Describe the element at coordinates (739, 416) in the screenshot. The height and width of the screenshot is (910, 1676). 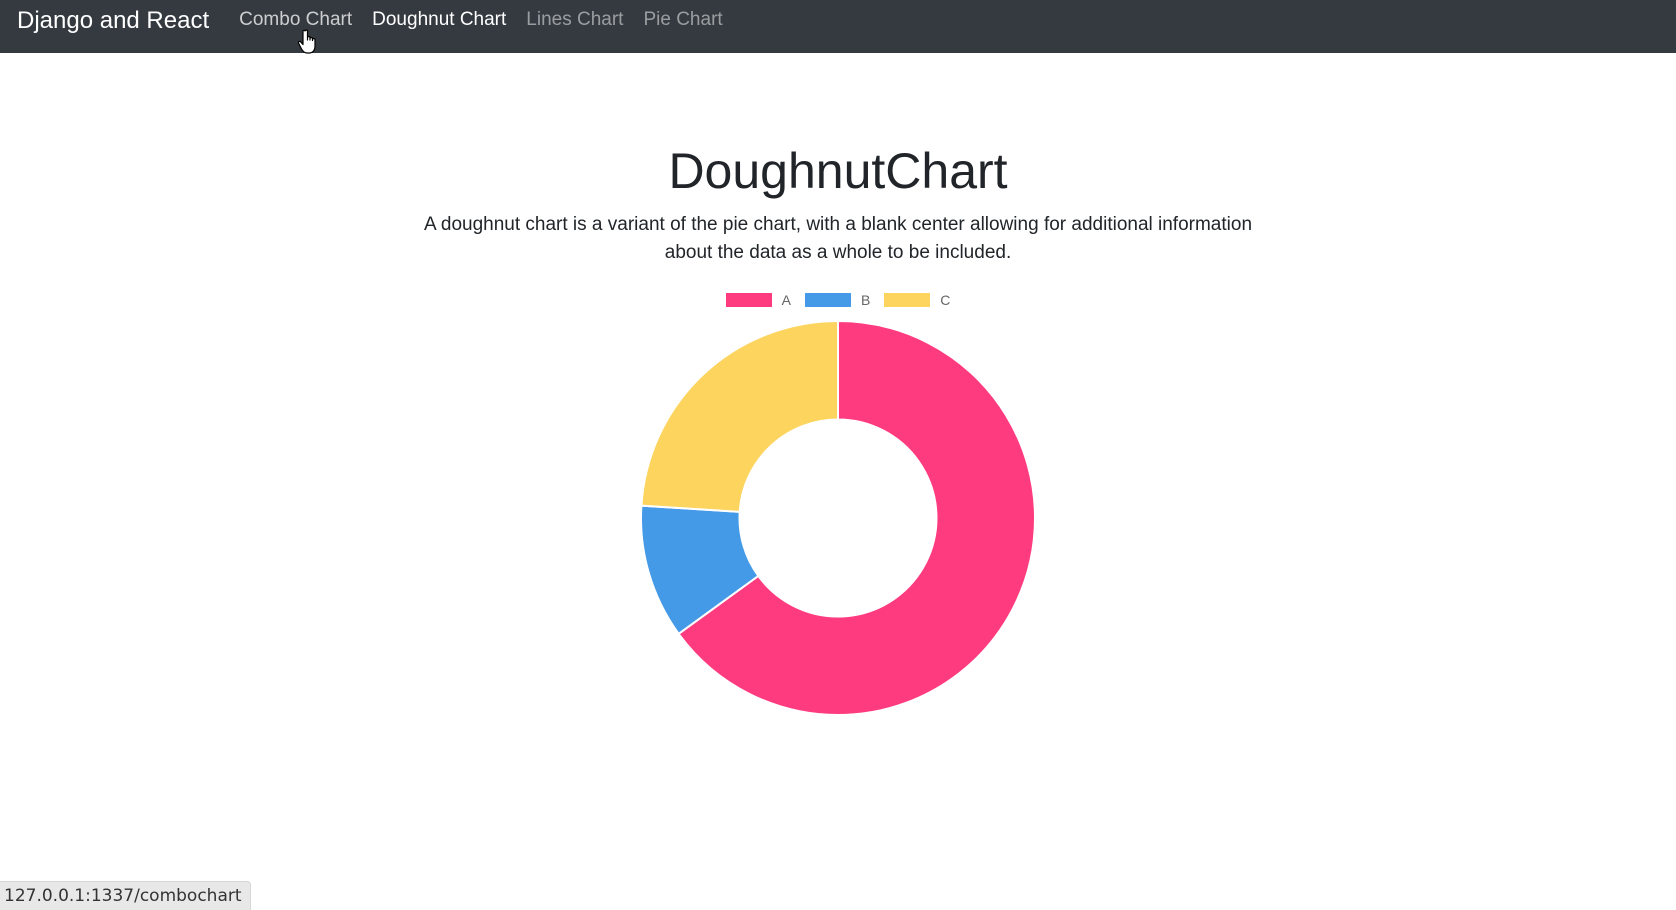
I see `donut-slice-c` at that location.